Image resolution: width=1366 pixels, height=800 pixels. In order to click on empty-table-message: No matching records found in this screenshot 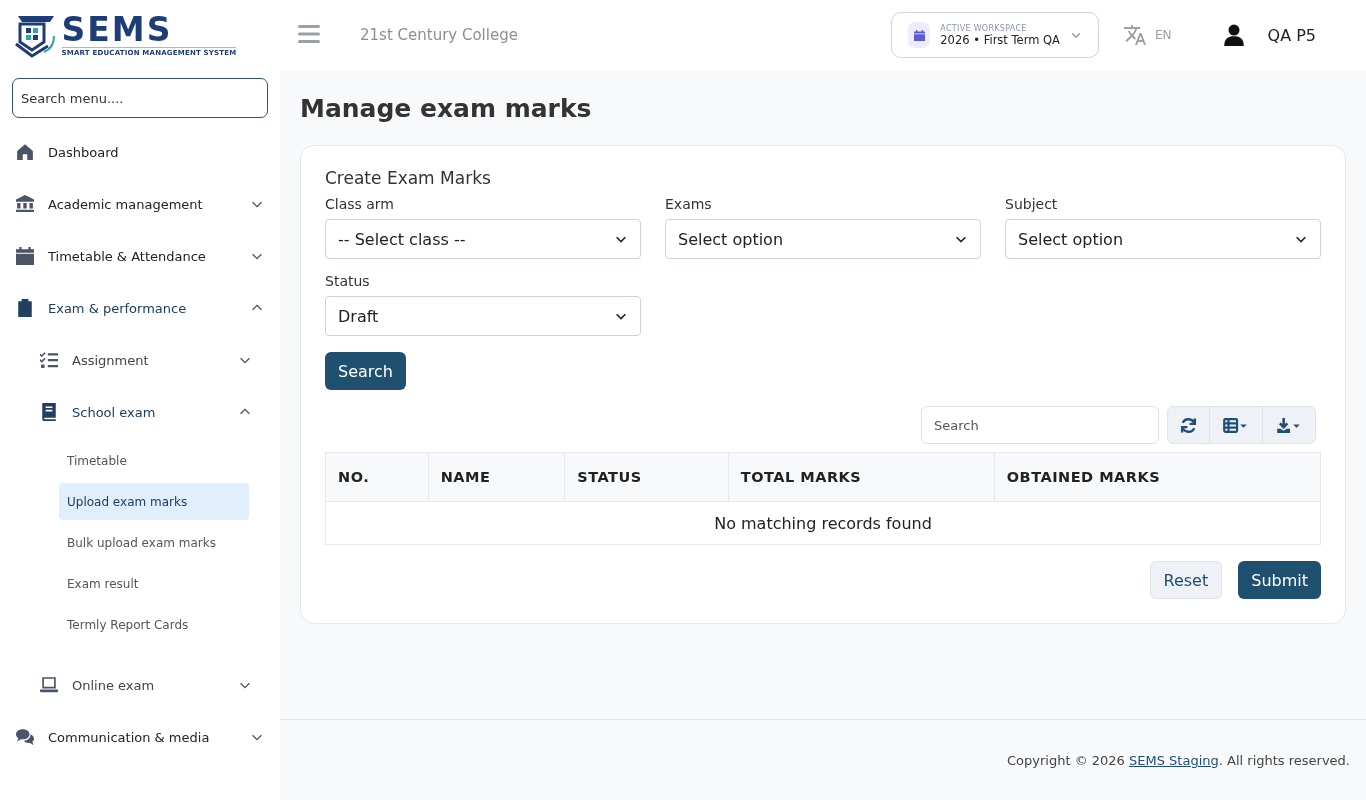, I will do `click(823, 523)`.